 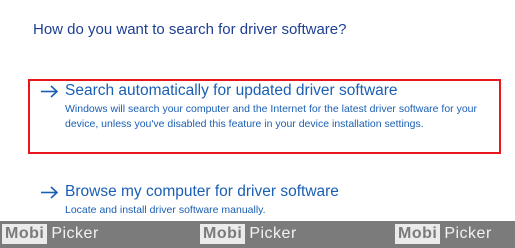 What do you see at coordinates (202, 191) in the screenshot?
I see `option-title: Browse my computer for driver software` at bounding box center [202, 191].